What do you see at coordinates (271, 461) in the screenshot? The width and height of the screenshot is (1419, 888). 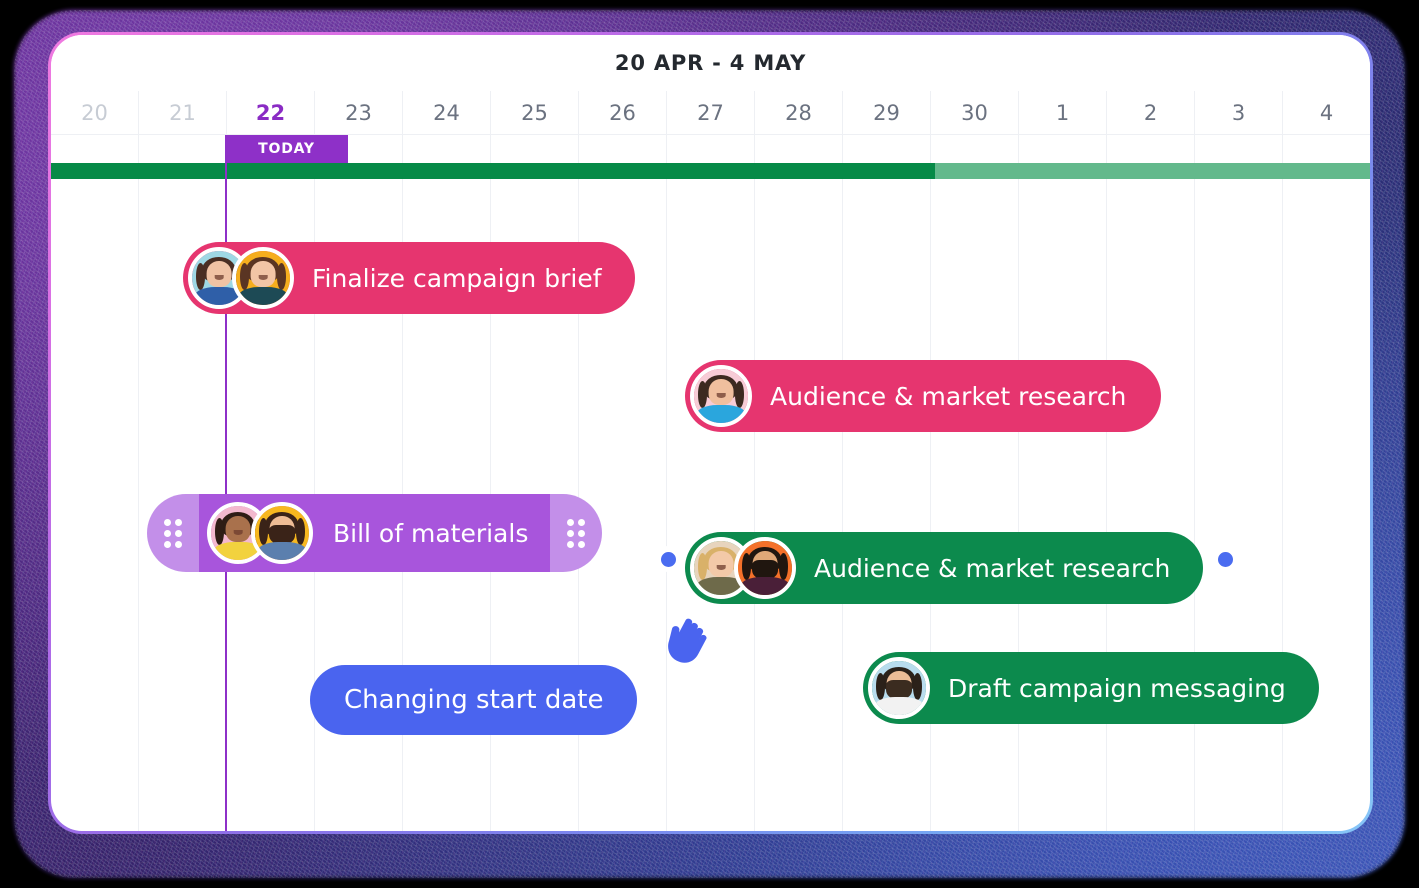 I see `day-column: 22` at bounding box center [271, 461].